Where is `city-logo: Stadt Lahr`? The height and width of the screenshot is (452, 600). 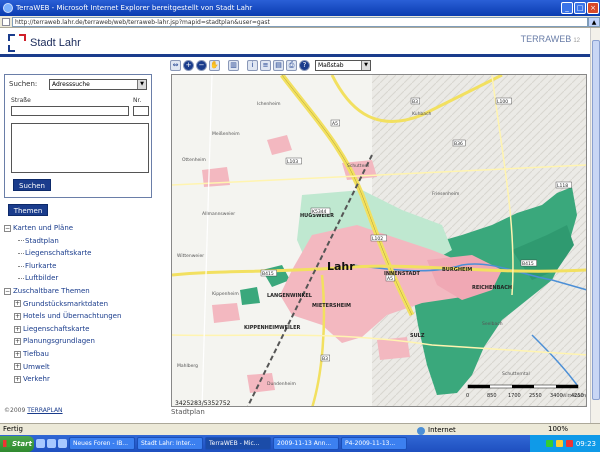
city-logo: Stadt Lahr is located at coordinates (44, 43).